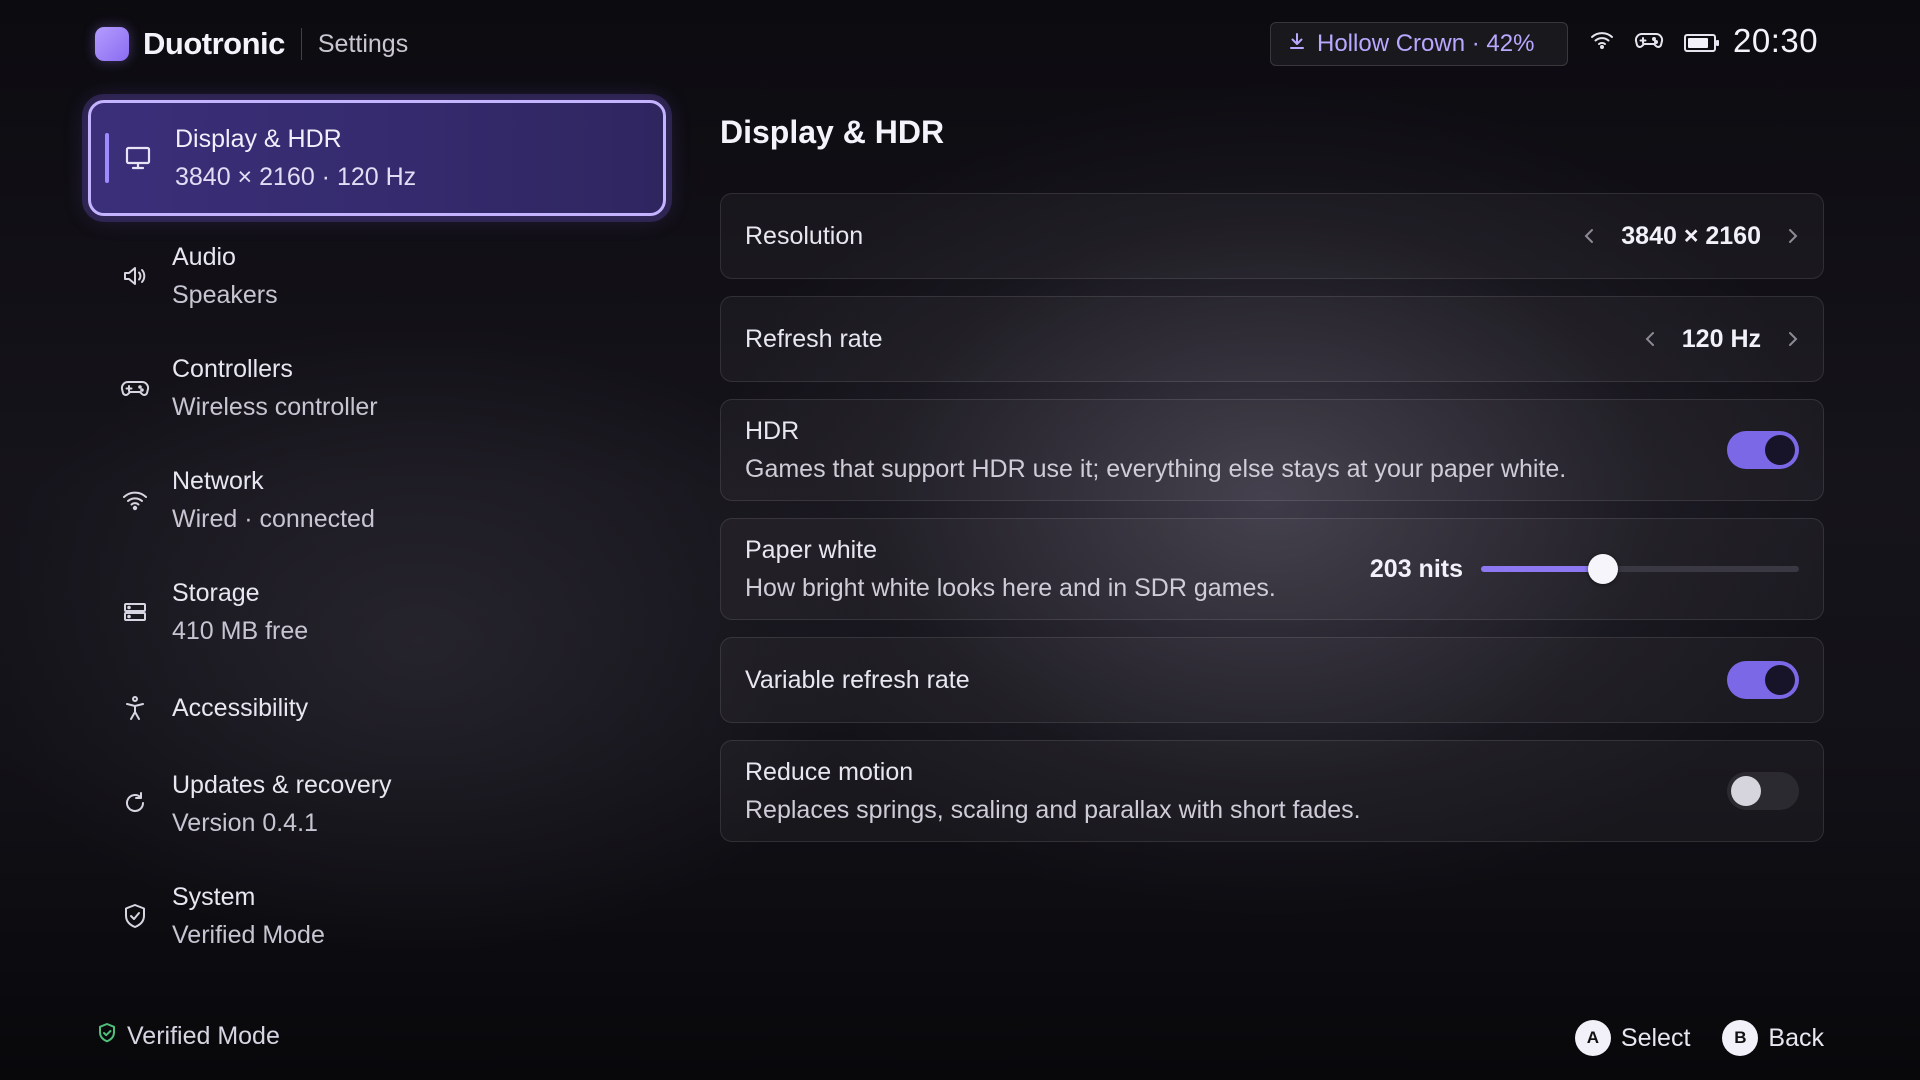 The height and width of the screenshot is (1080, 1920). I want to click on sidebar-item-sublabel: 3840 × 2160 · 120 Hz, so click(296, 177).